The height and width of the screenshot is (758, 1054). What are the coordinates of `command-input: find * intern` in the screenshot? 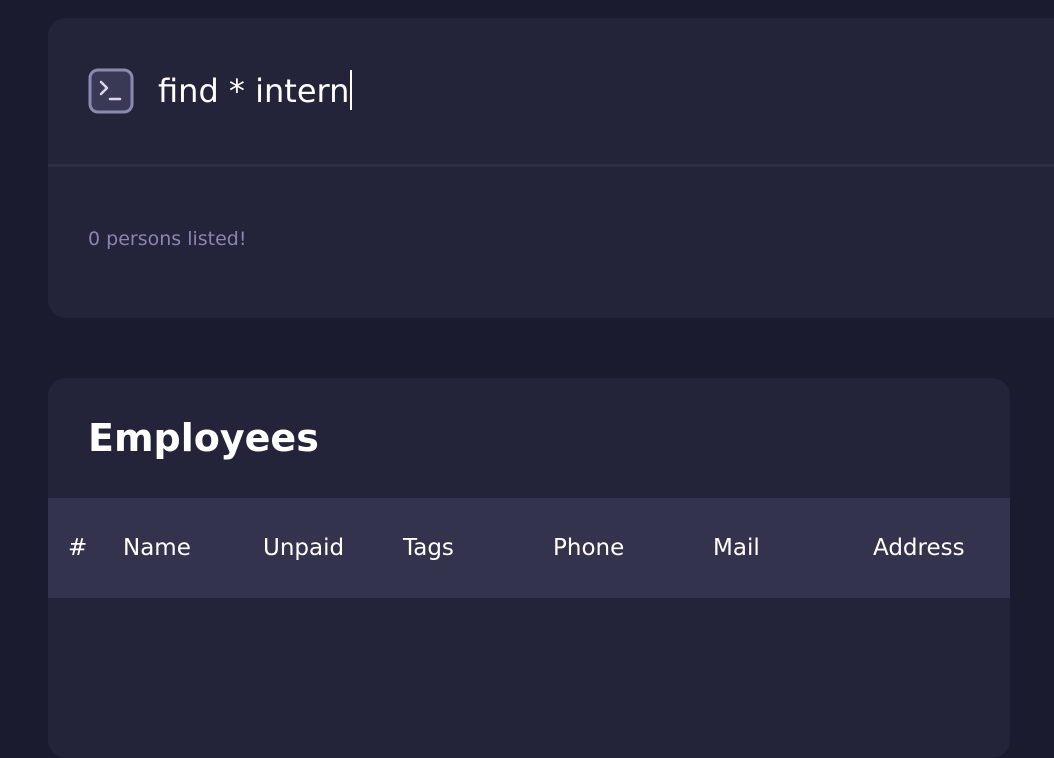 It's located at (508, 91).